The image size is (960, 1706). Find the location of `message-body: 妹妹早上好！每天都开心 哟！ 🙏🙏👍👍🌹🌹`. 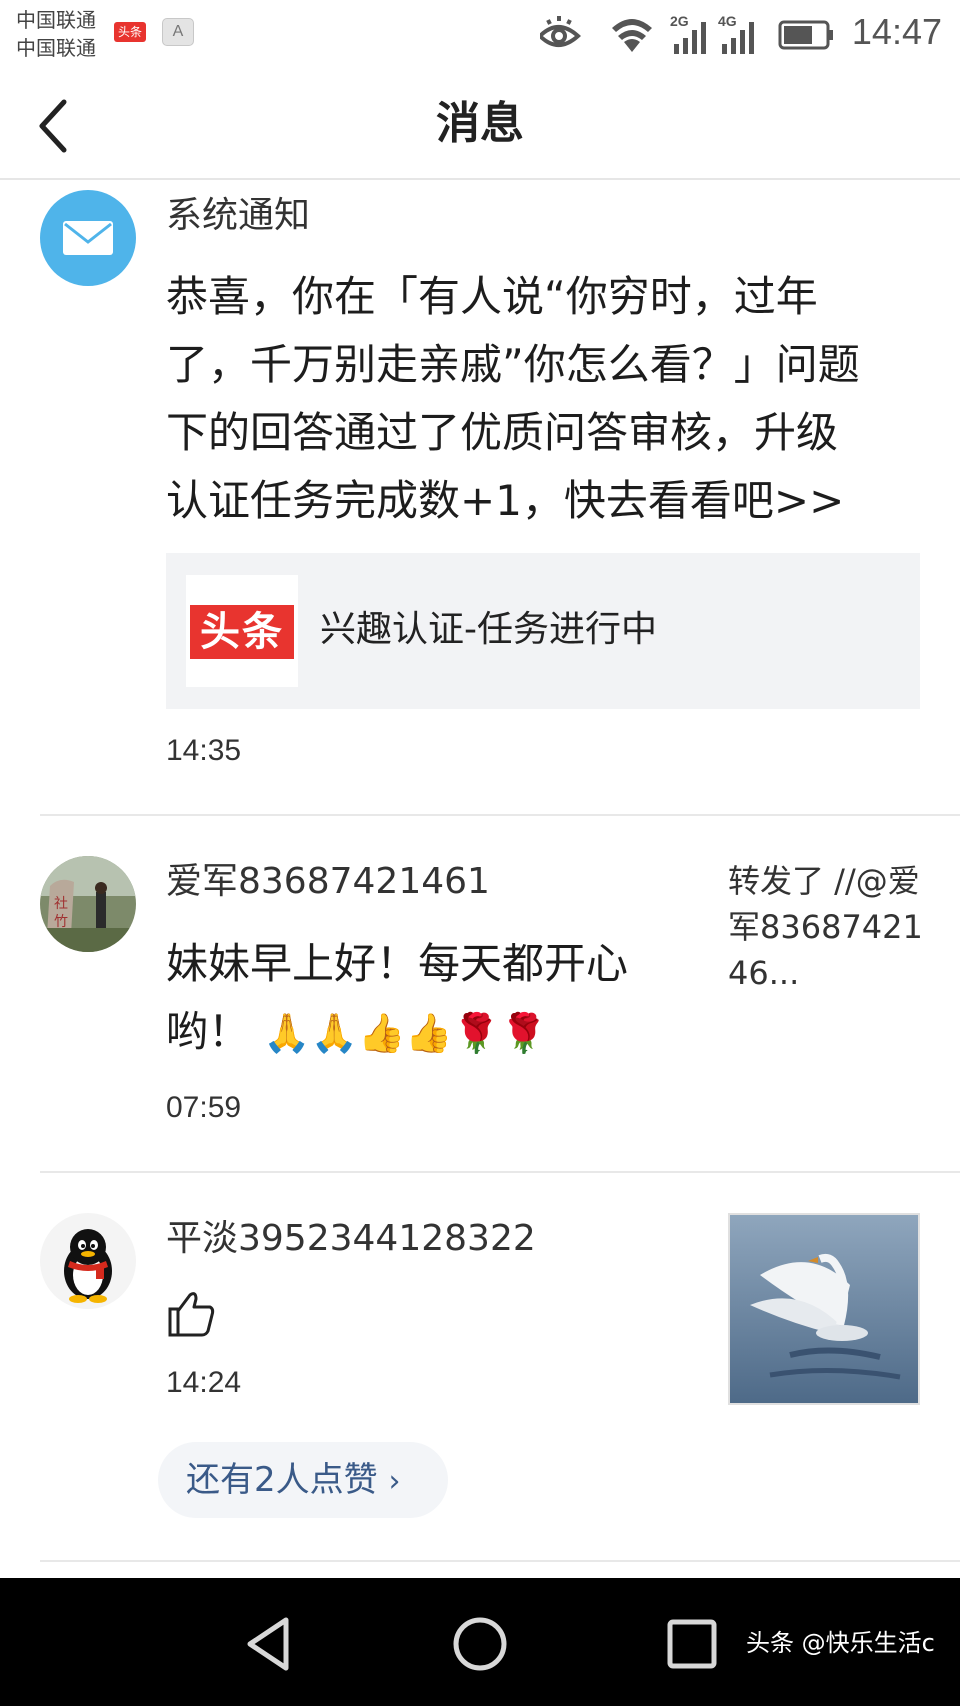

message-body: 妹妹早上好！每天都开心 哟！ 🙏🙏👍👍🌹🌹 is located at coordinates (397, 998).